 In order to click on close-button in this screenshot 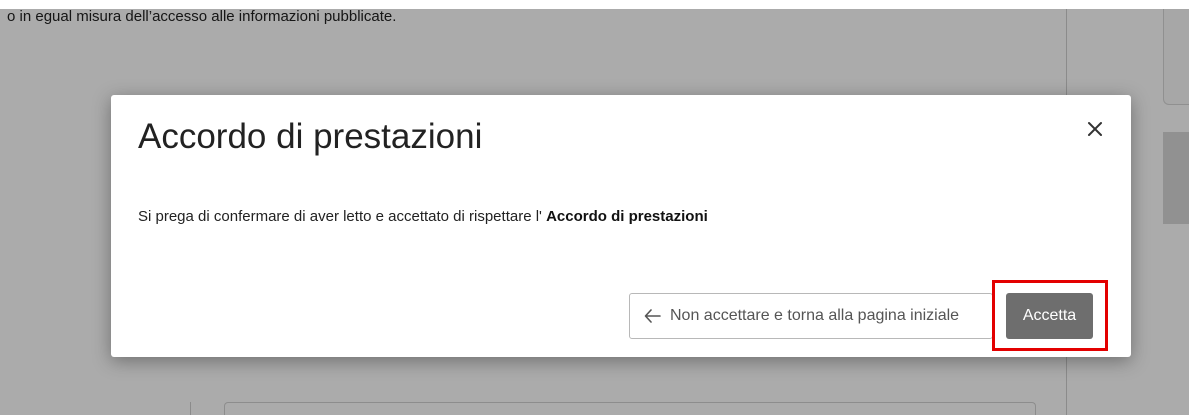, I will do `click(1095, 129)`.